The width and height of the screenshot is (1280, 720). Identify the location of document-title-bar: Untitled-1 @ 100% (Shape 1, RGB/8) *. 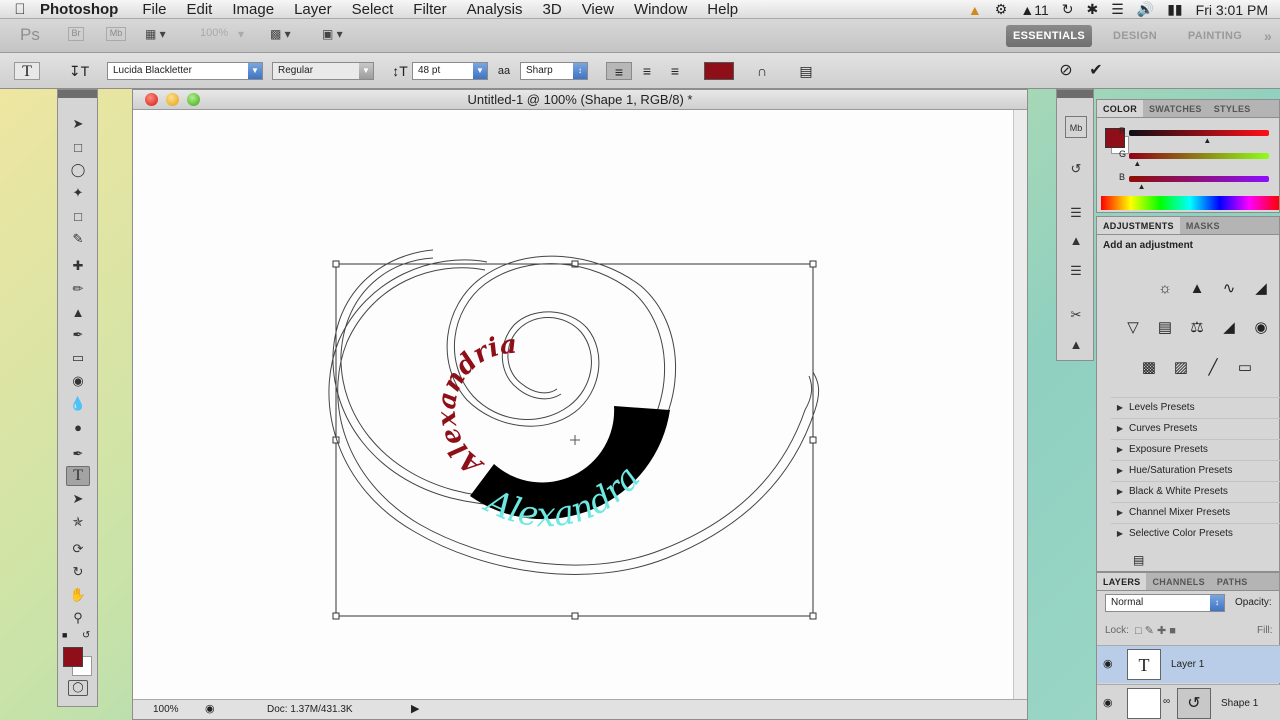
(580, 100).